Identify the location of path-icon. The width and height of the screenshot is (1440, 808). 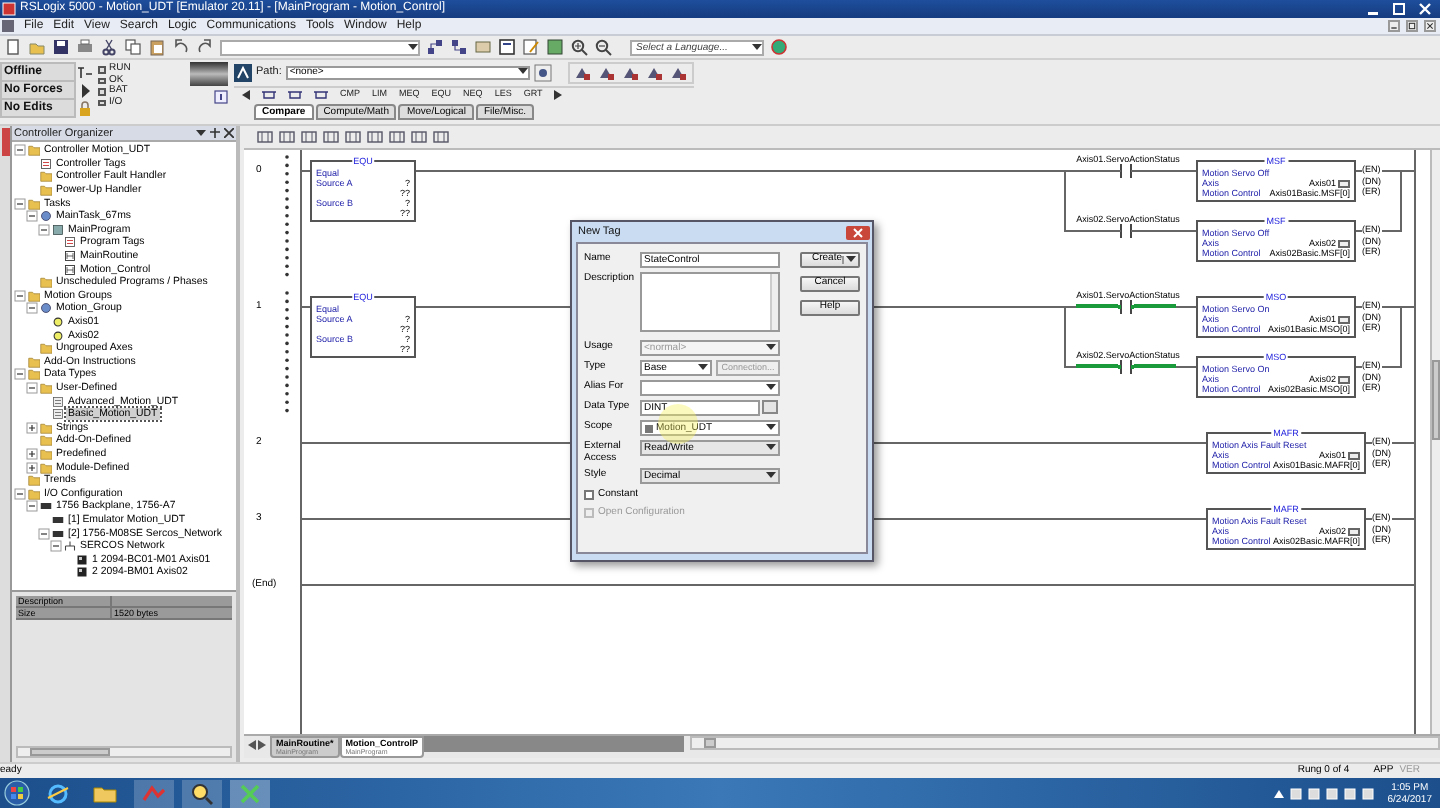
(243, 72).